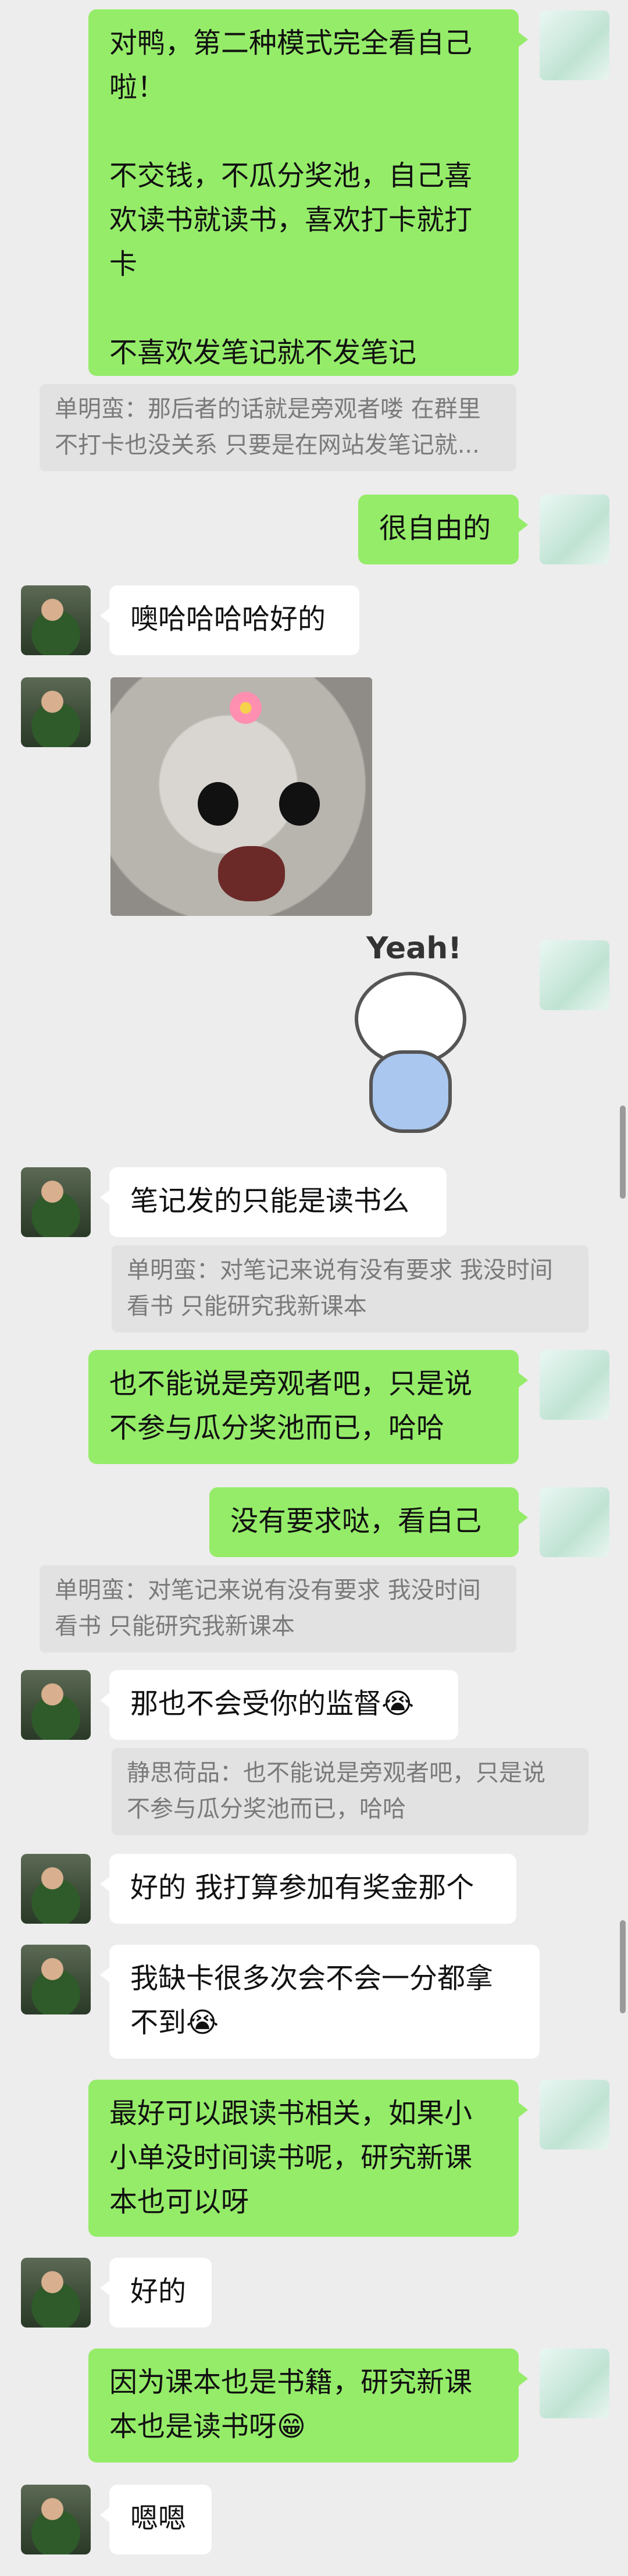  Describe the element at coordinates (218, 804) in the screenshot. I see `cat-eye-left` at that location.